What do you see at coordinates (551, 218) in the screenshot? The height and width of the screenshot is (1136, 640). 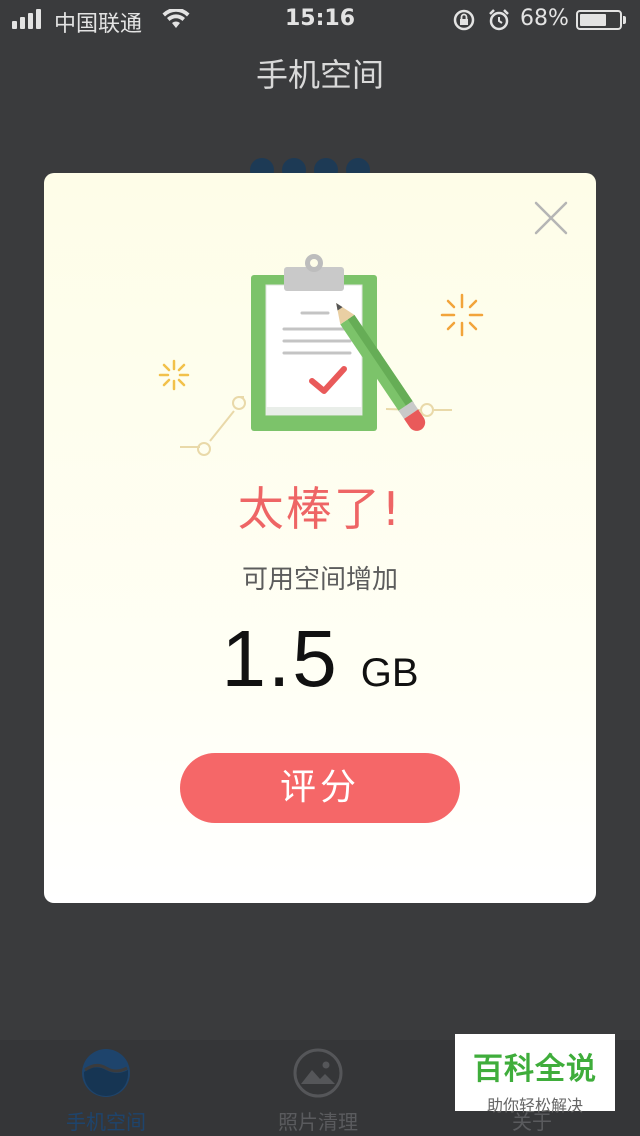 I see `close-icon` at bounding box center [551, 218].